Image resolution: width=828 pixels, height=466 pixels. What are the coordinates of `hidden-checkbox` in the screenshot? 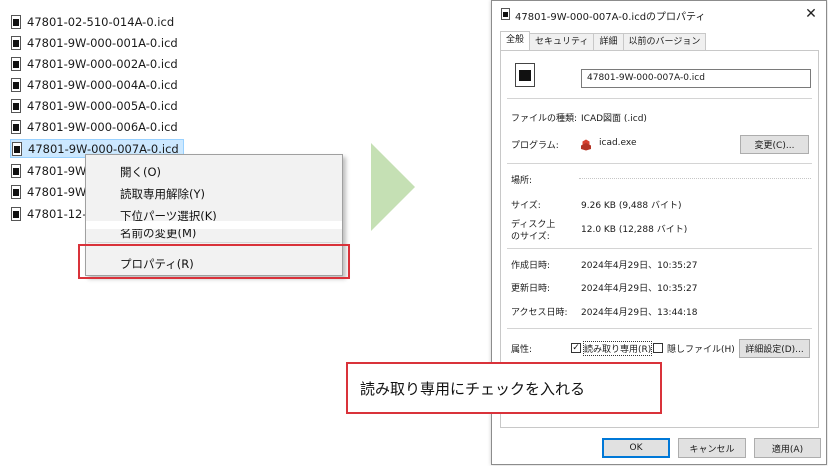 It's located at (658, 348).